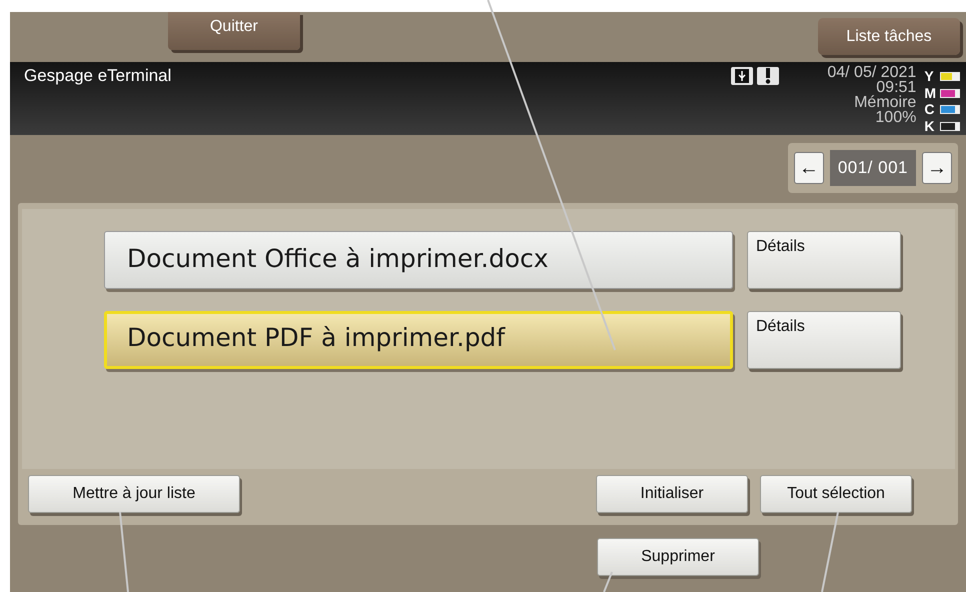 This screenshot has height=592, width=966. I want to click on usb-icon, so click(742, 76).